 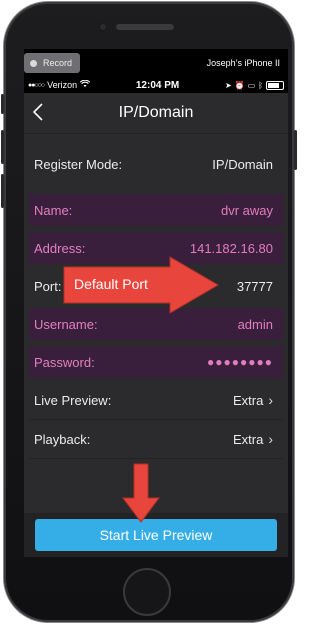 What do you see at coordinates (274, 85) in the screenshot?
I see `battery-icon` at bounding box center [274, 85].